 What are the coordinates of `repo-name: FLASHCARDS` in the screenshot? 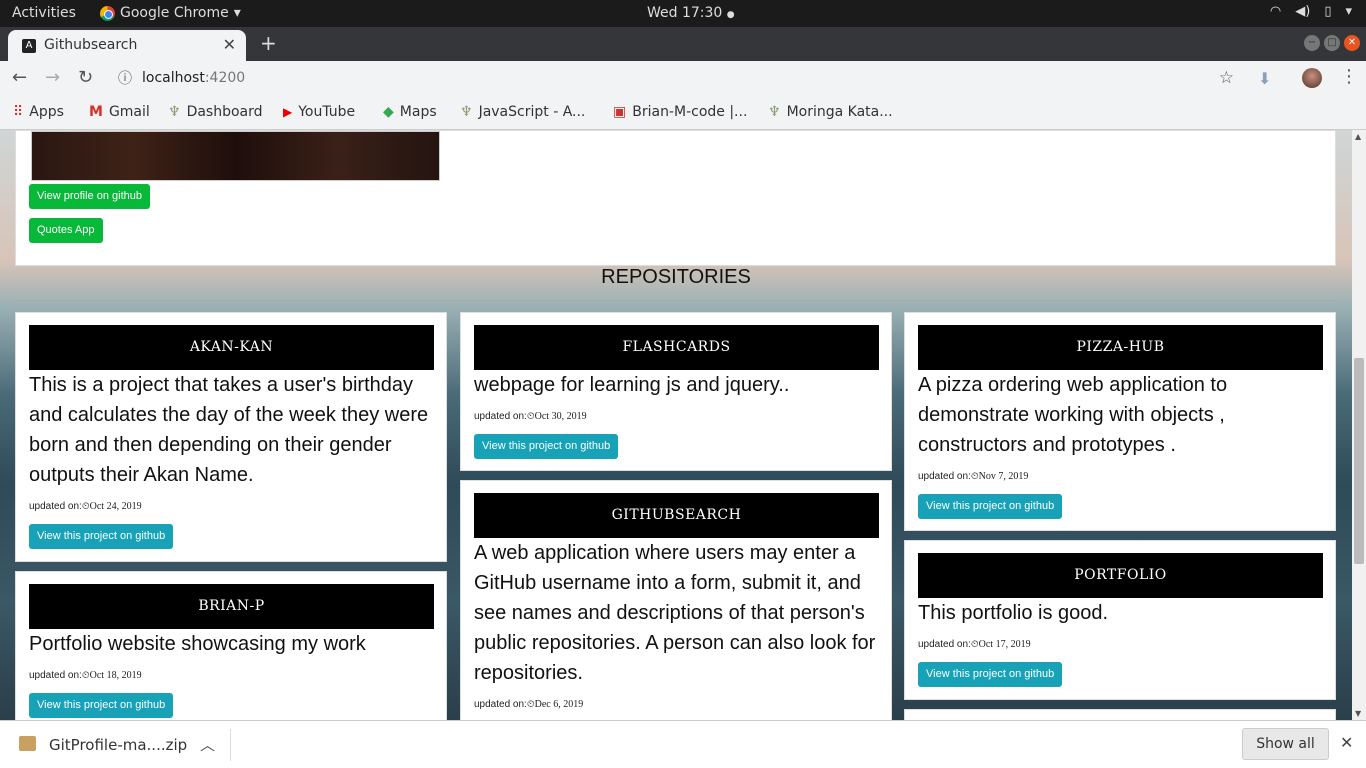 It's located at (676, 347).